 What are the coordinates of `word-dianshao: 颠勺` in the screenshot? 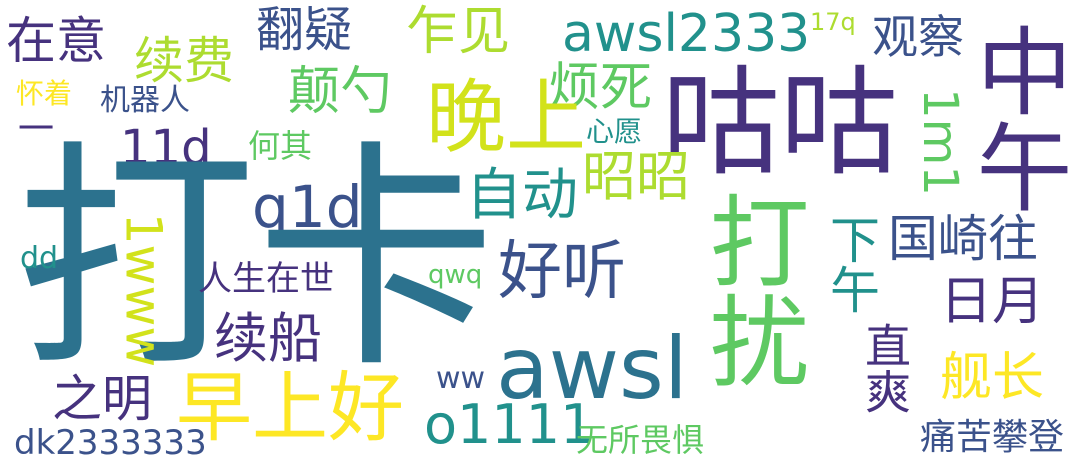 It's located at (340, 92).